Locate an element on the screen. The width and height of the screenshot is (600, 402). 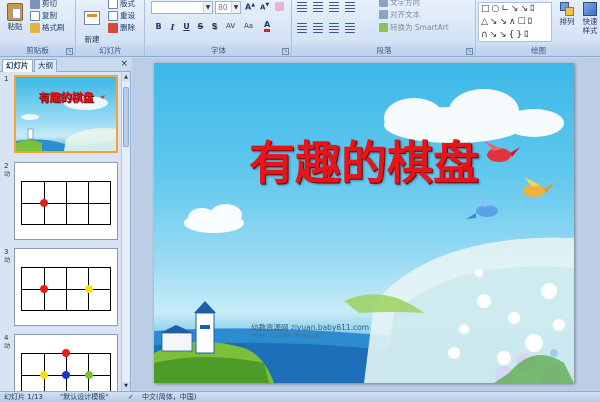
tab-slides: 幻灯片 is located at coordinates (17, 65).